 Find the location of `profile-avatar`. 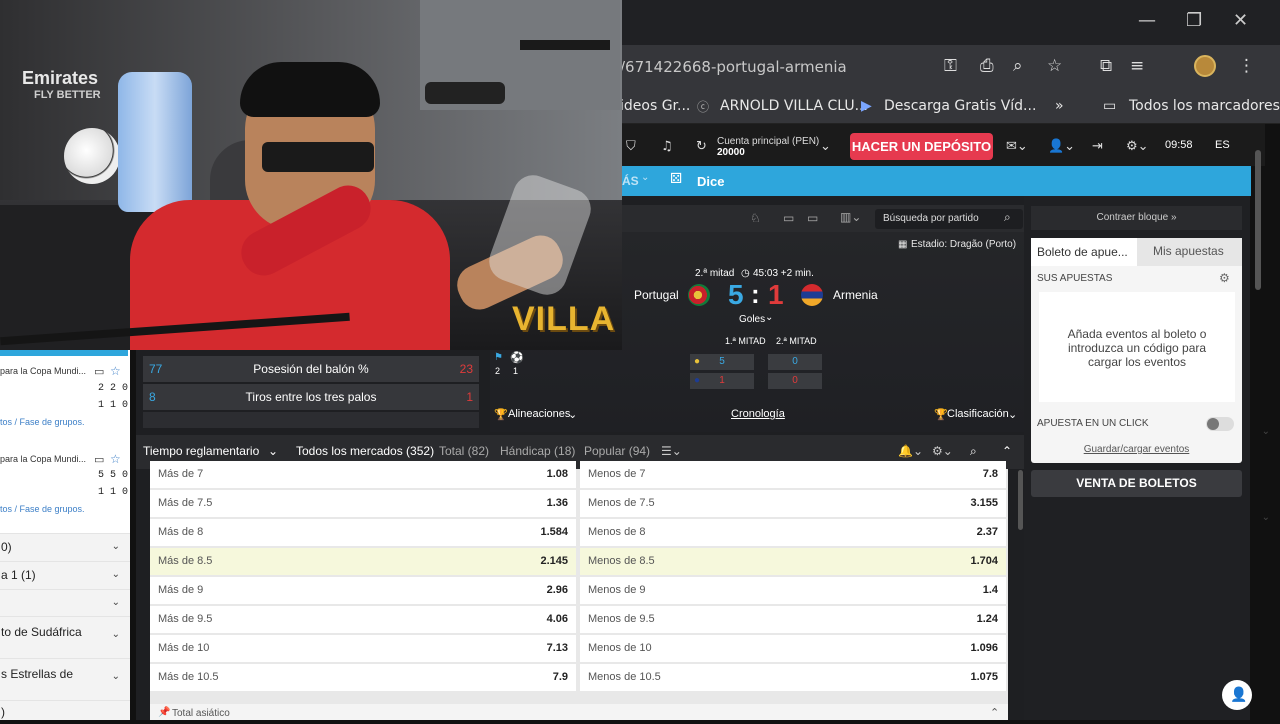

profile-avatar is located at coordinates (1205, 66).